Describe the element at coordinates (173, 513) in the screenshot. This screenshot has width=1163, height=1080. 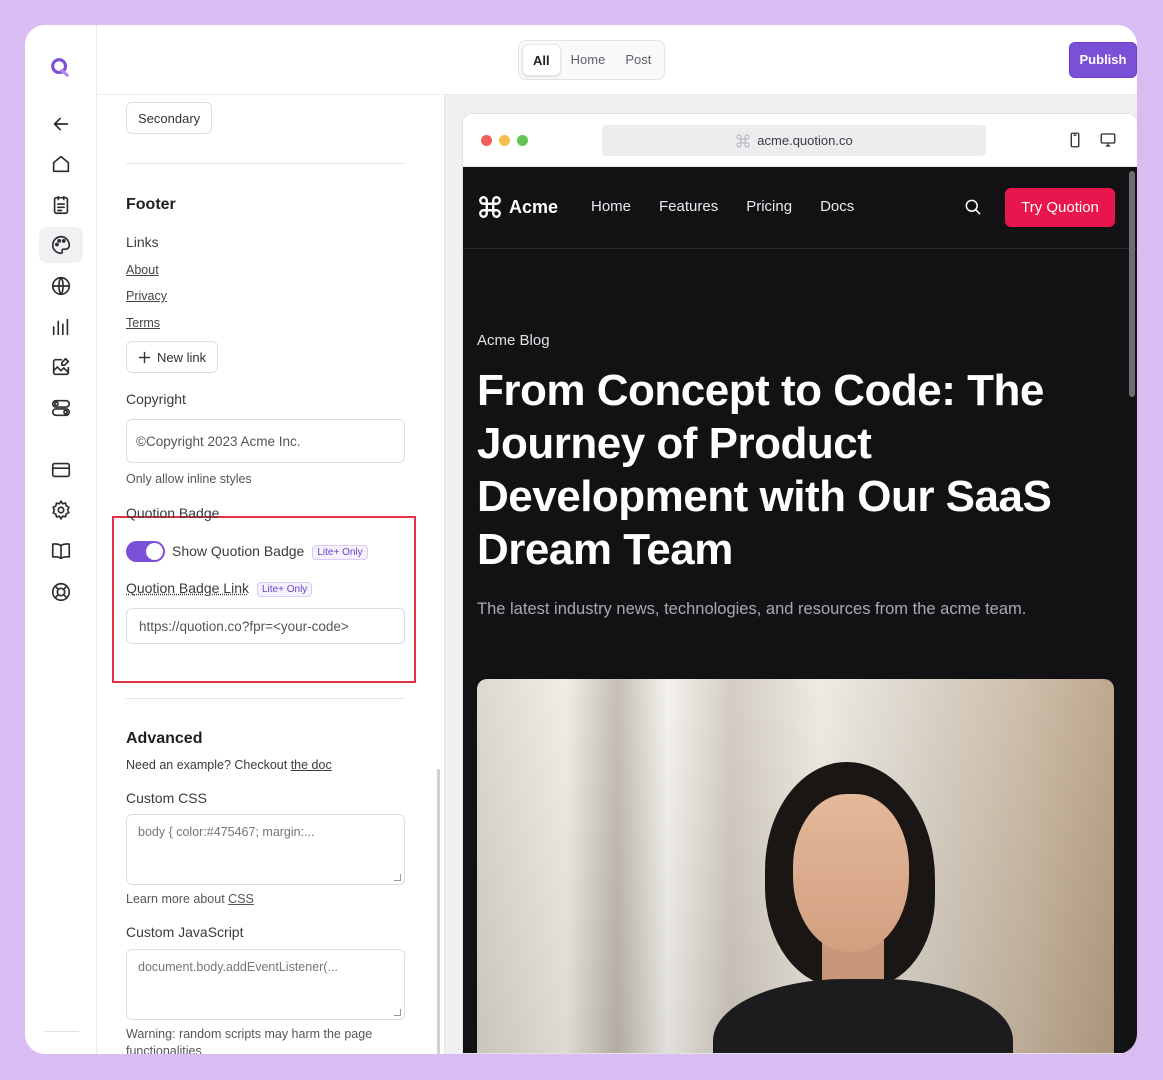
I see `badge-heading: Quotion Badge` at that location.